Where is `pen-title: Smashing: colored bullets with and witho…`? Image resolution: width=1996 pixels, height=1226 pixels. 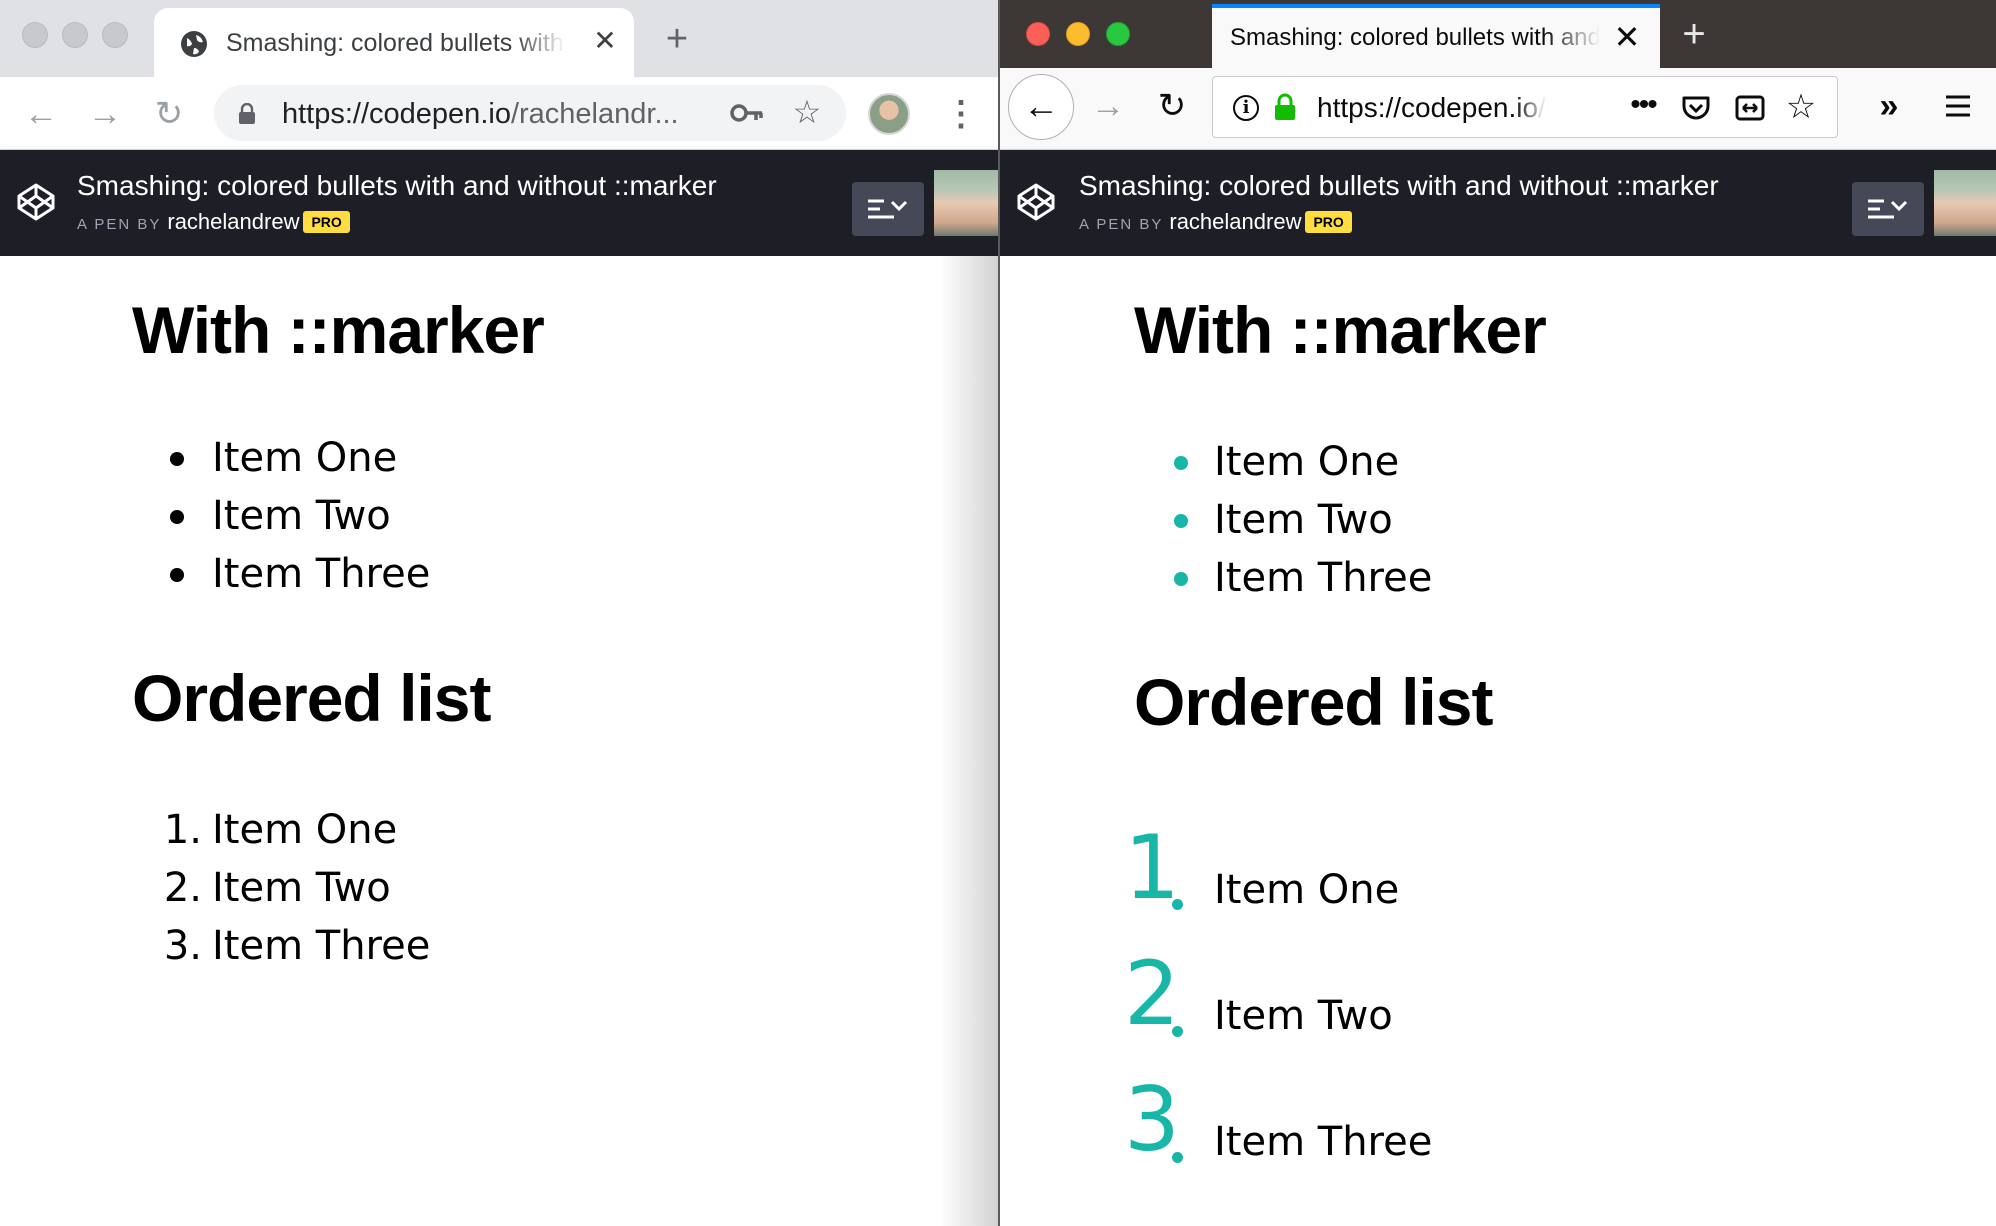 pen-title: Smashing: colored bullets with and witho… is located at coordinates (397, 185).